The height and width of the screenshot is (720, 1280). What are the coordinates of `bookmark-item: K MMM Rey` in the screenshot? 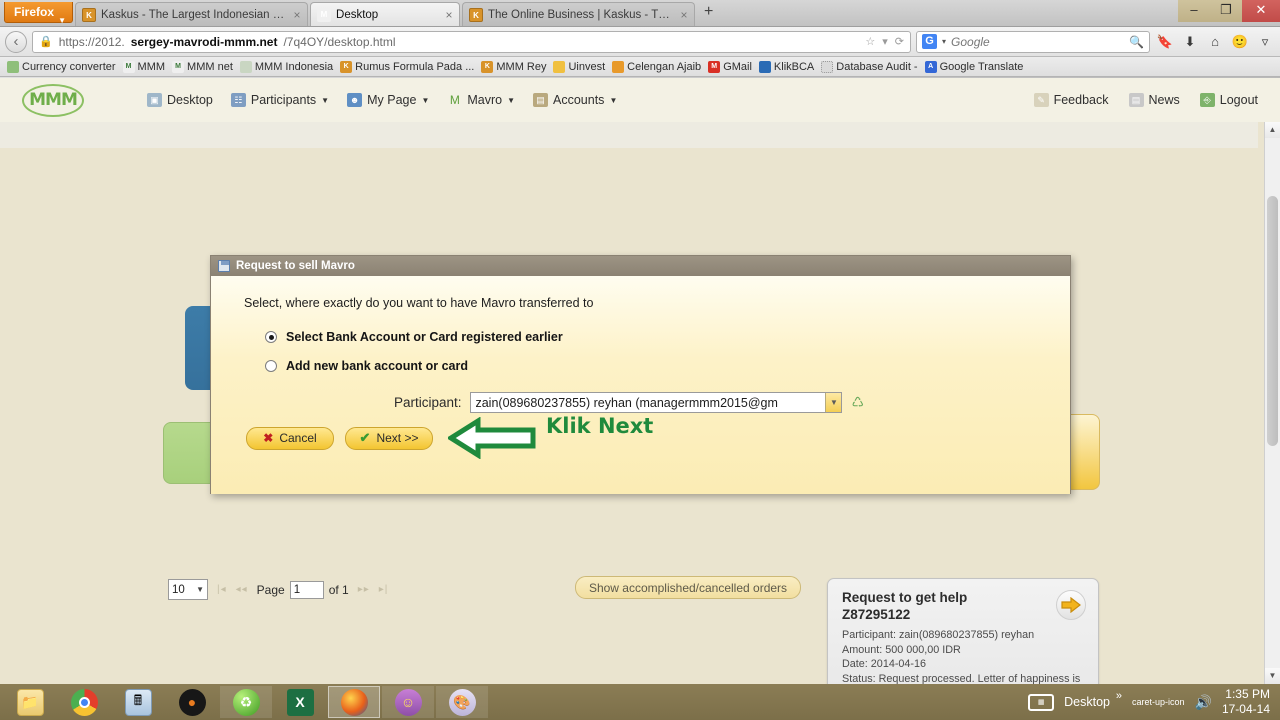 It's located at (513, 66).